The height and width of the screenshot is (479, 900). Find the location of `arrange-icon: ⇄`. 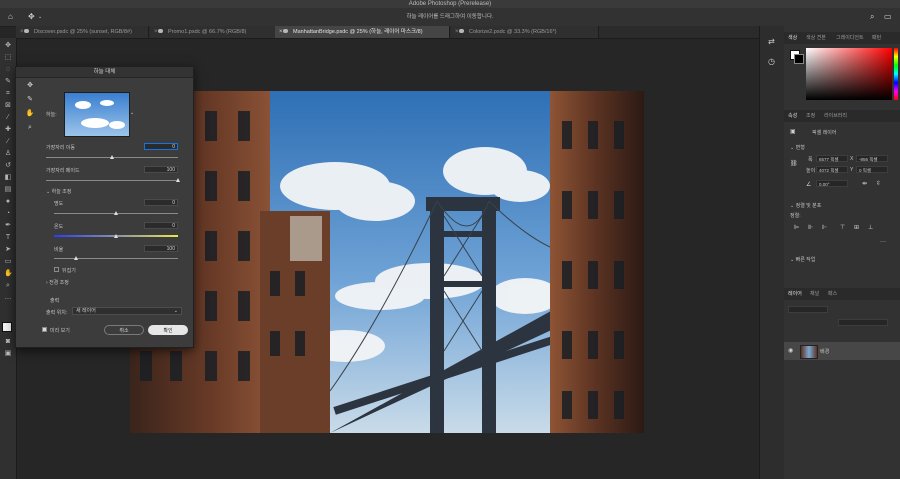

arrange-icon: ⇄ is located at coordinates (771, 42).